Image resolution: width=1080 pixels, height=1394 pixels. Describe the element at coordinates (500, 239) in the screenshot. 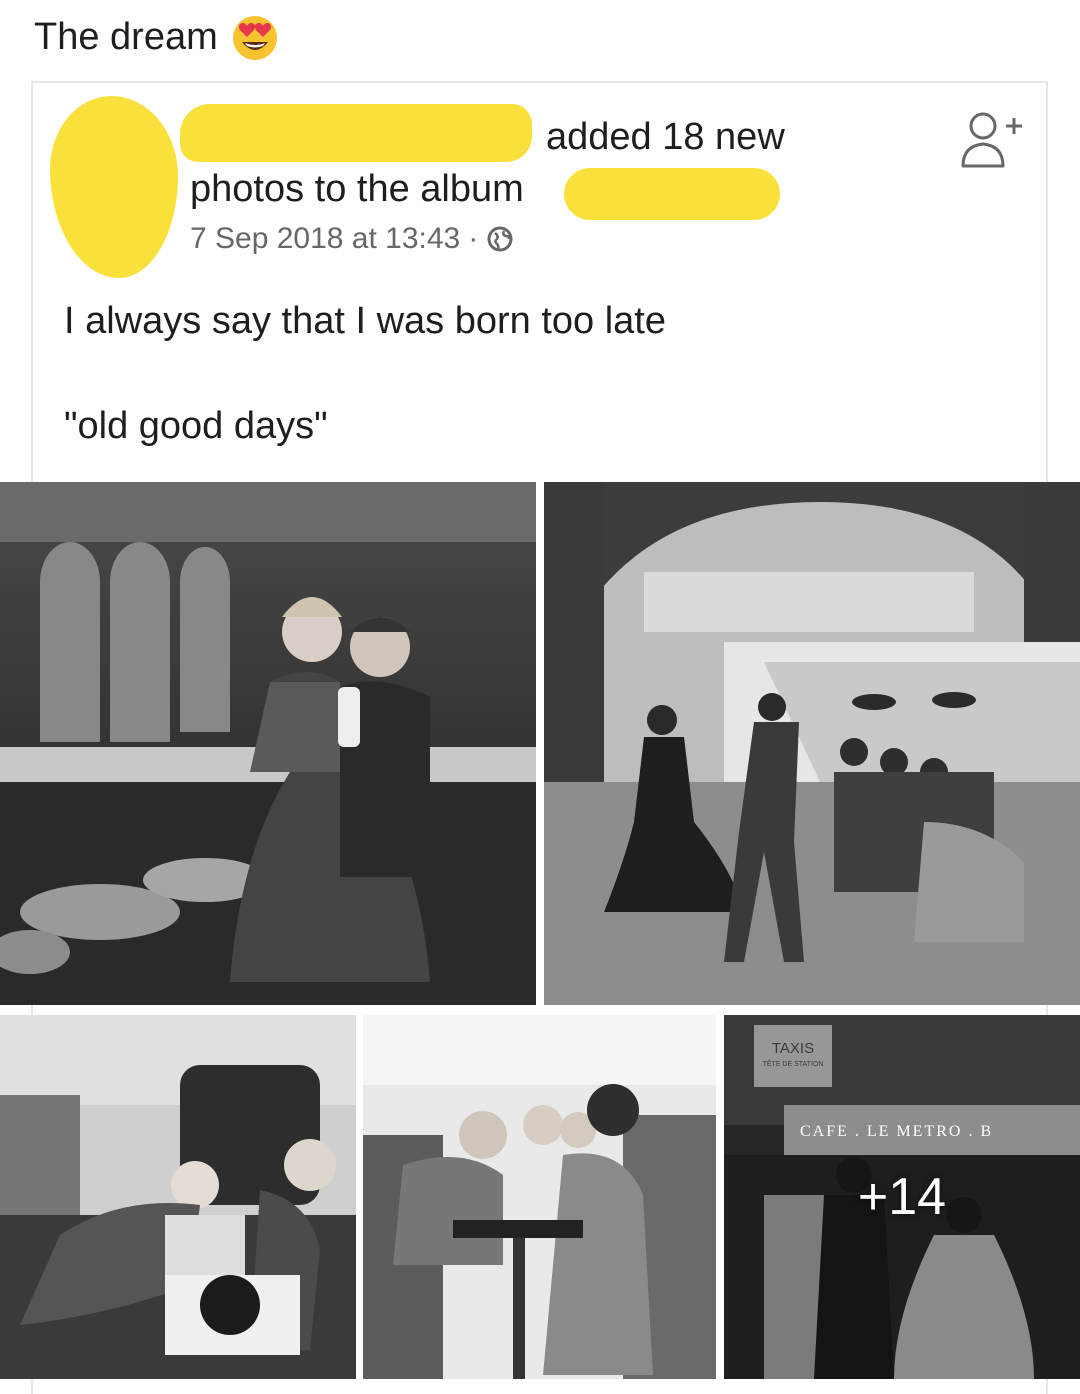

I see `globe-icon` at that location.